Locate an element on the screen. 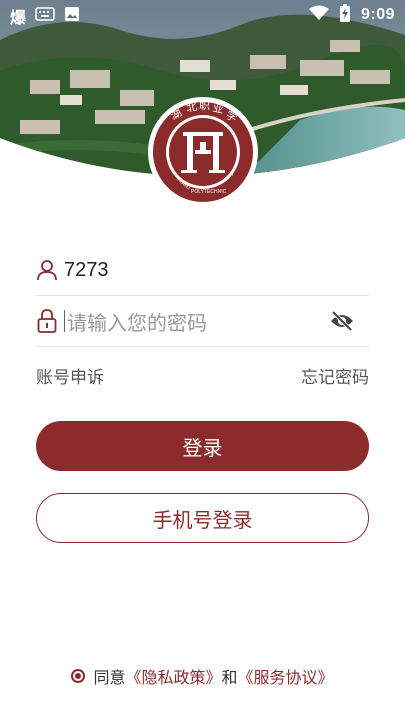  password-input: 请输入您的密码 is located at coordinates (137, 321).